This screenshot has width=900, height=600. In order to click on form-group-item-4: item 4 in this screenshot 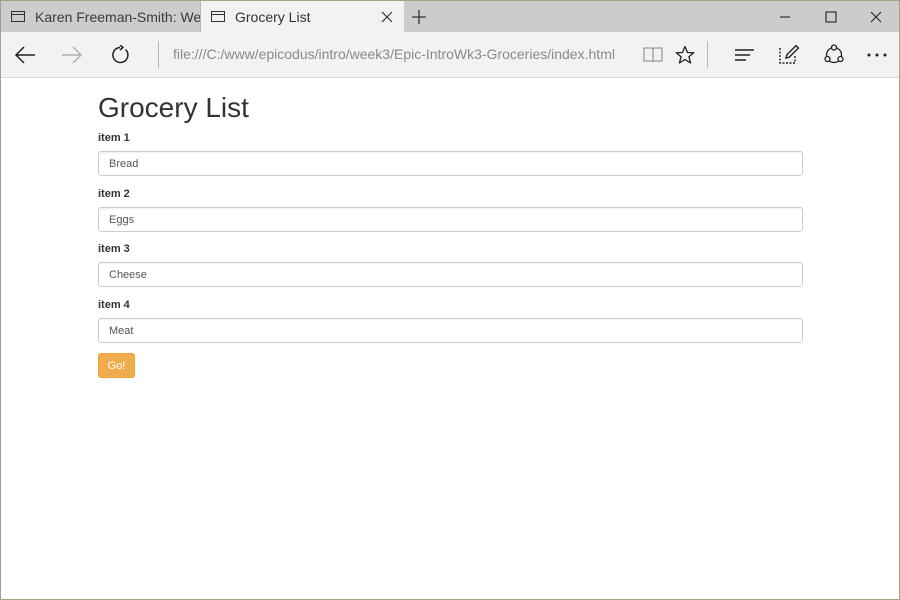, I will do `click(450, 320)`.